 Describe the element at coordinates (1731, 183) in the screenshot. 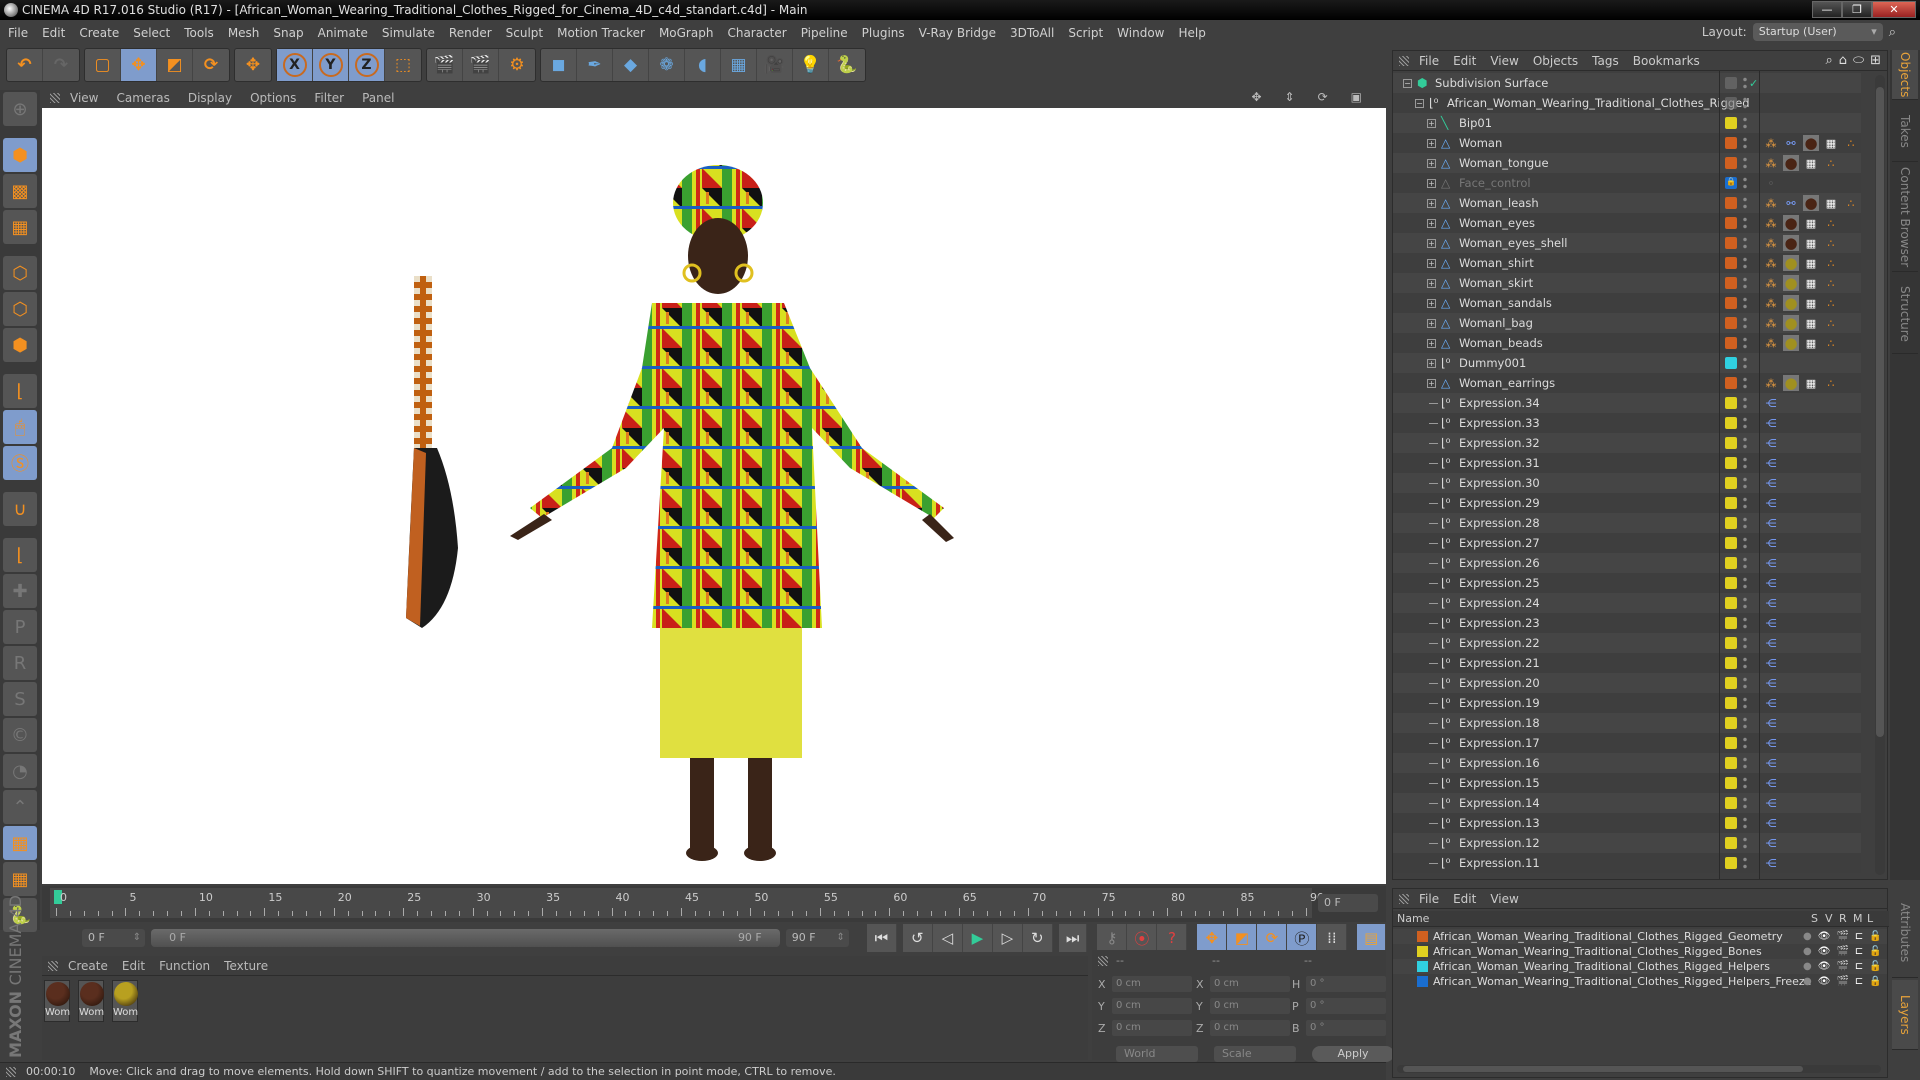

I see `layer-color-swatch: 🔒` at that location.